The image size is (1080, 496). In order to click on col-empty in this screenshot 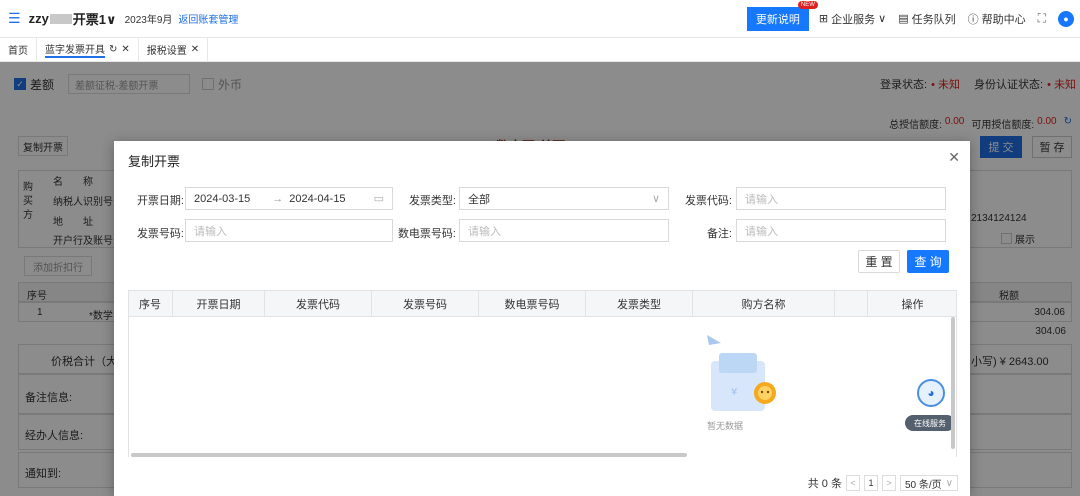, I will do `click(851, 304)`.